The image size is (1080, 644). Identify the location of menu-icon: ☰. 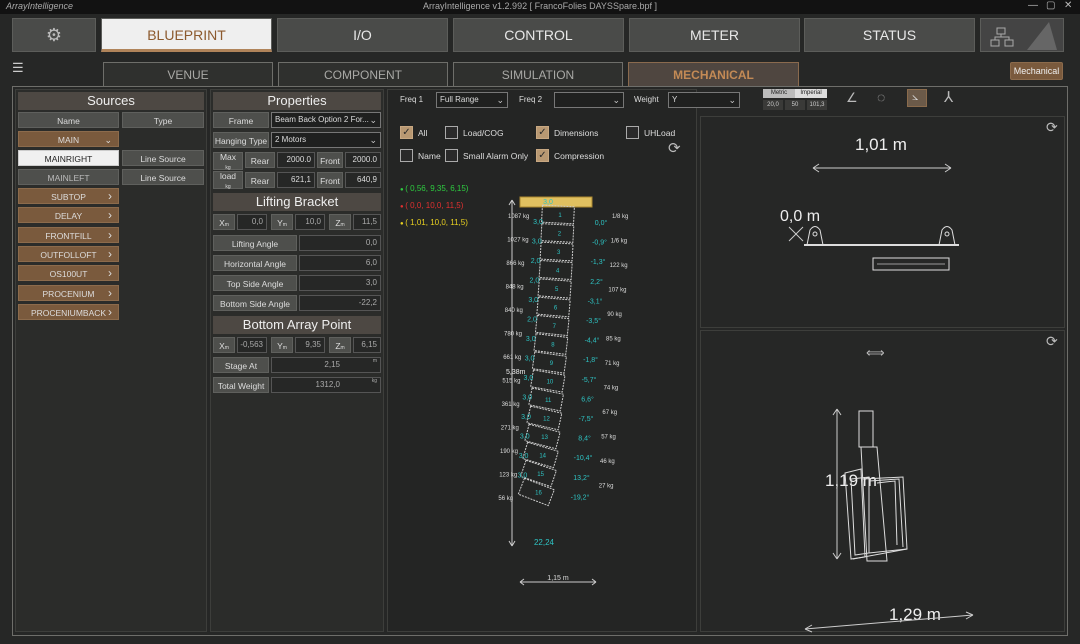
(18, 68).